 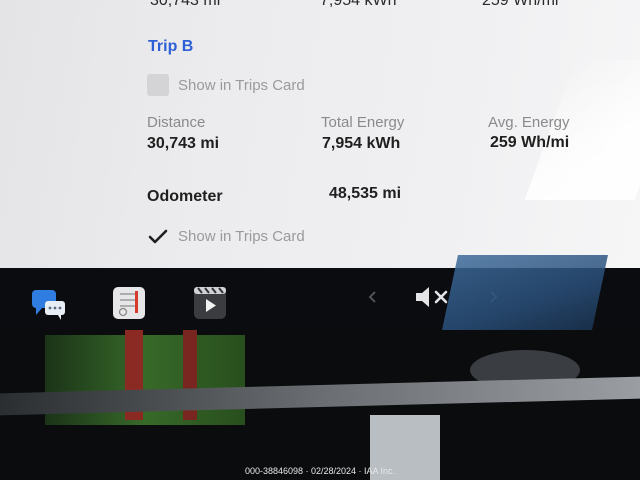 I want to click on trip-b-show-label: Show in Trips Card, so click(x=241, y=85).